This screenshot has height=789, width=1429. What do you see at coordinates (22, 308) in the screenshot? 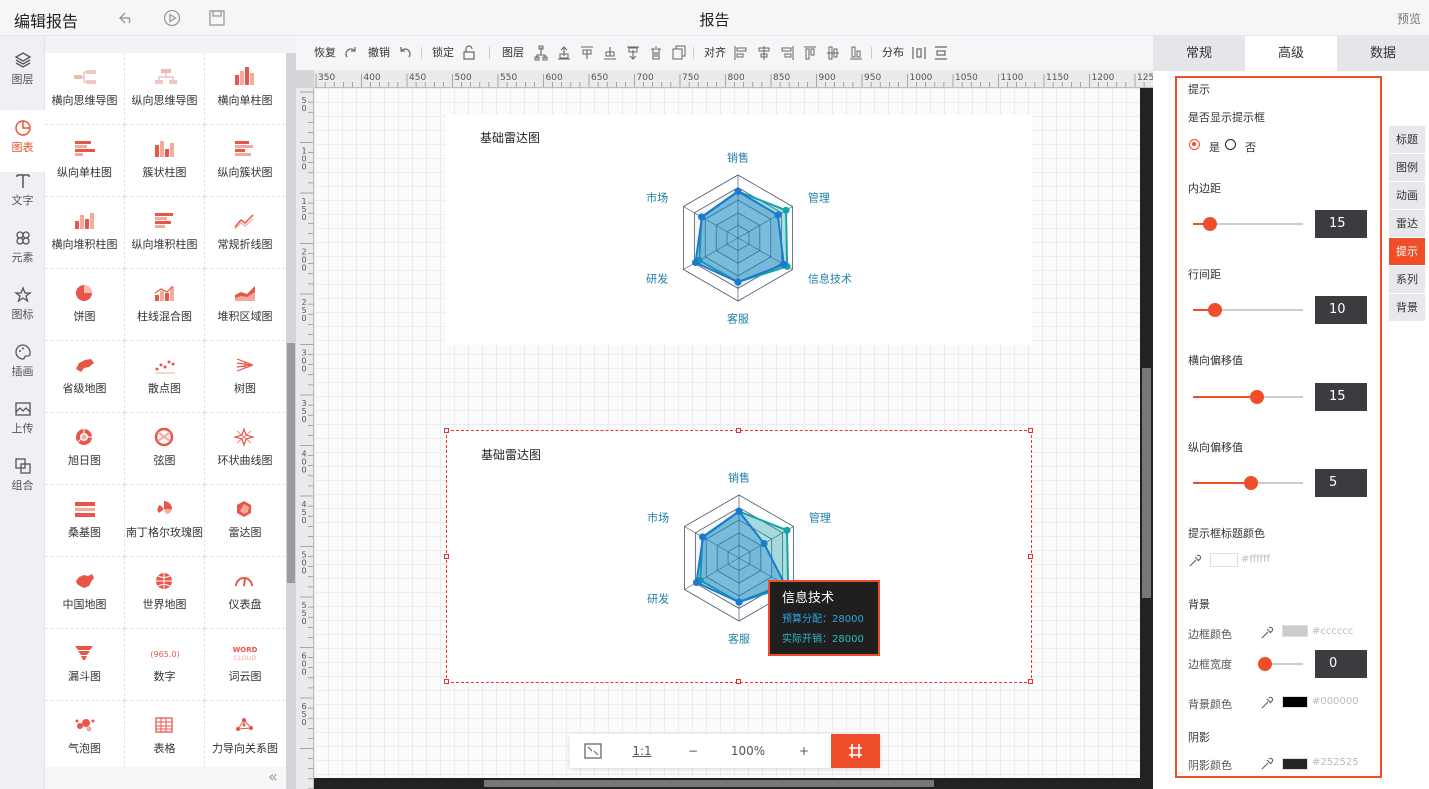
I see `nav-item-star: 图标` at bounding box center [22, 308].